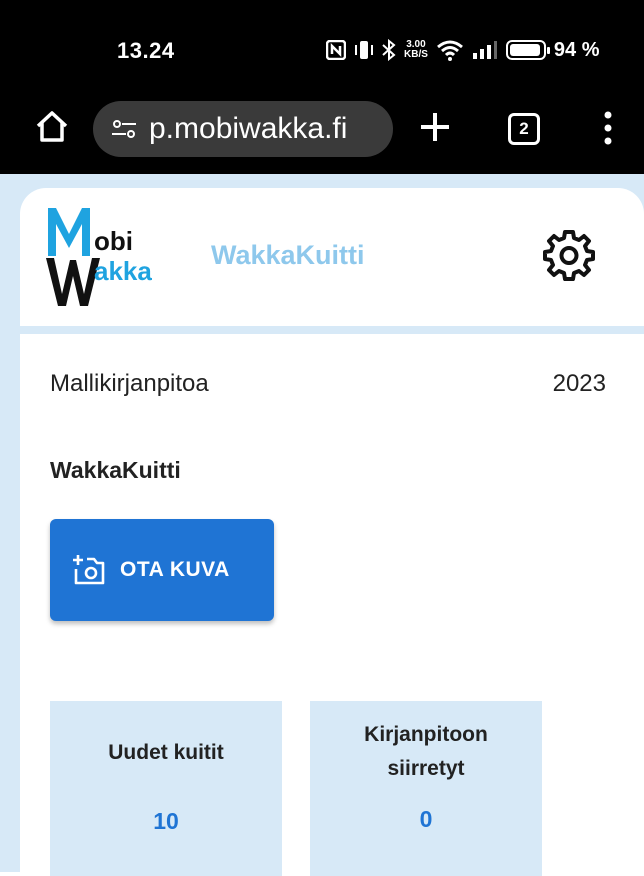 This screenshot has width=644, height=876. I want to click on url-text: p.mobiwakka.fi, so click(248, 128).